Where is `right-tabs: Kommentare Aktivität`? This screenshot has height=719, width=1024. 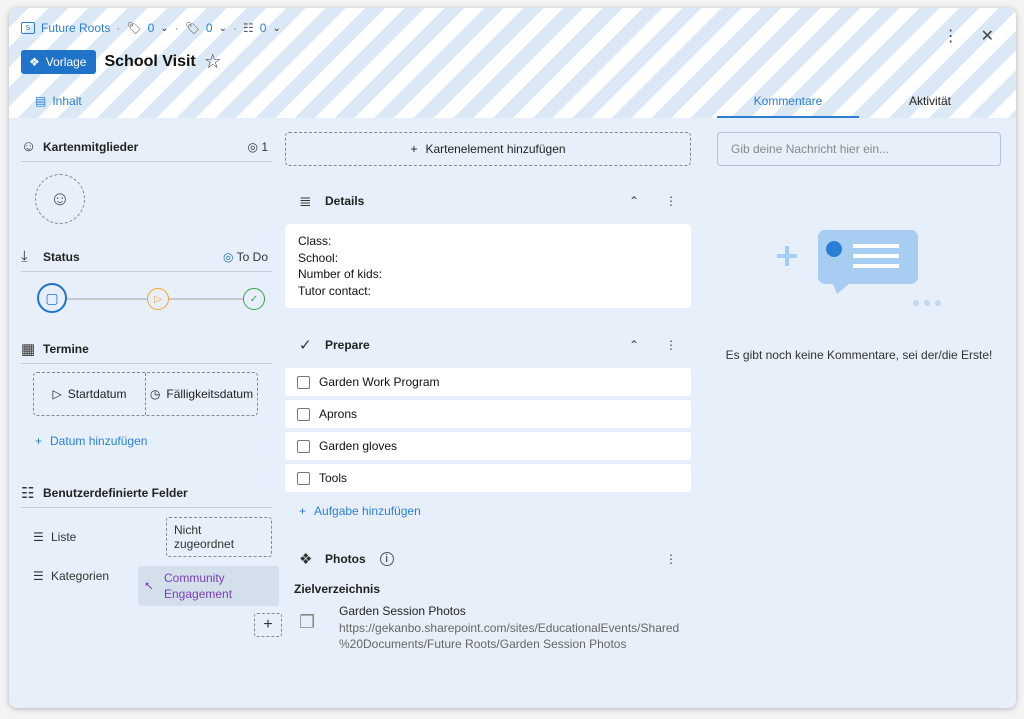
right-tabs: Kommentare Aktivität is located at coordinates (859, 106).